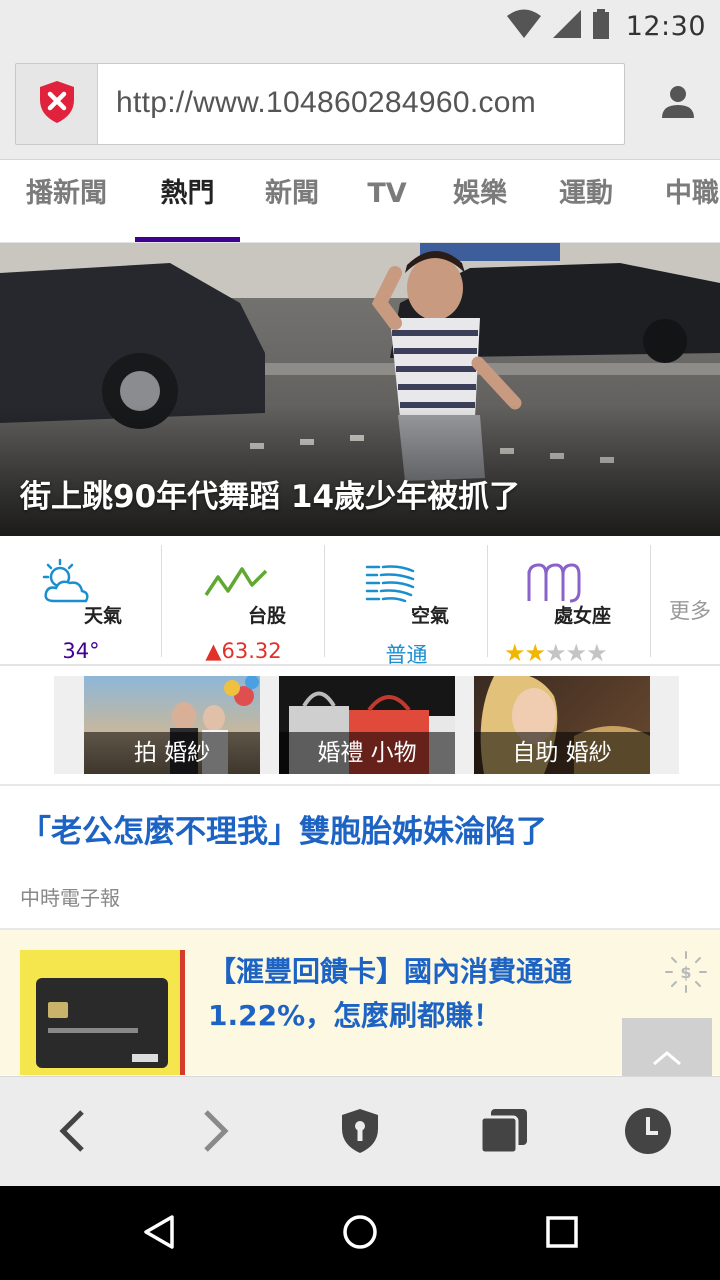 This screenshot has height=1280, width=720. I want to click on browser-toolbar: http://www.104860284960.com, so click(360, 106).